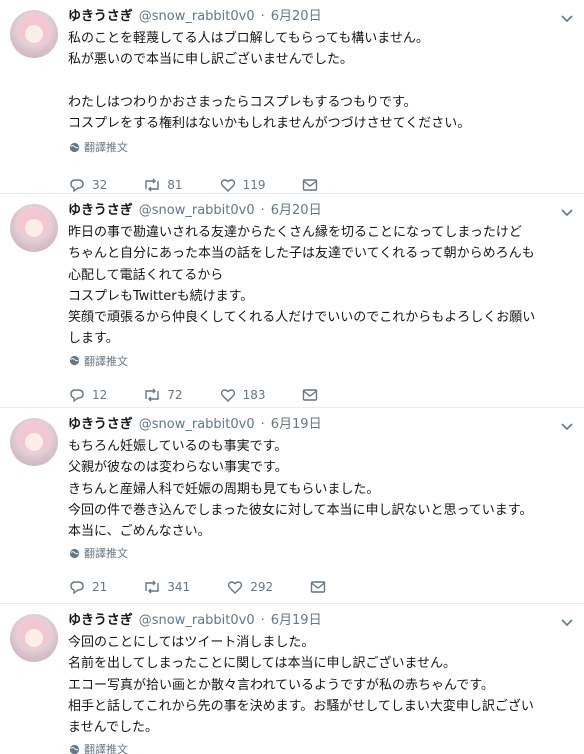 The image size is (584, 754). Describe the element at coordinates (295, 232) in the screenshot. I see `tweet-line: 昨日の事で勘違いされる友達からたくさん縁を切ることになってしまったけど` at that location.